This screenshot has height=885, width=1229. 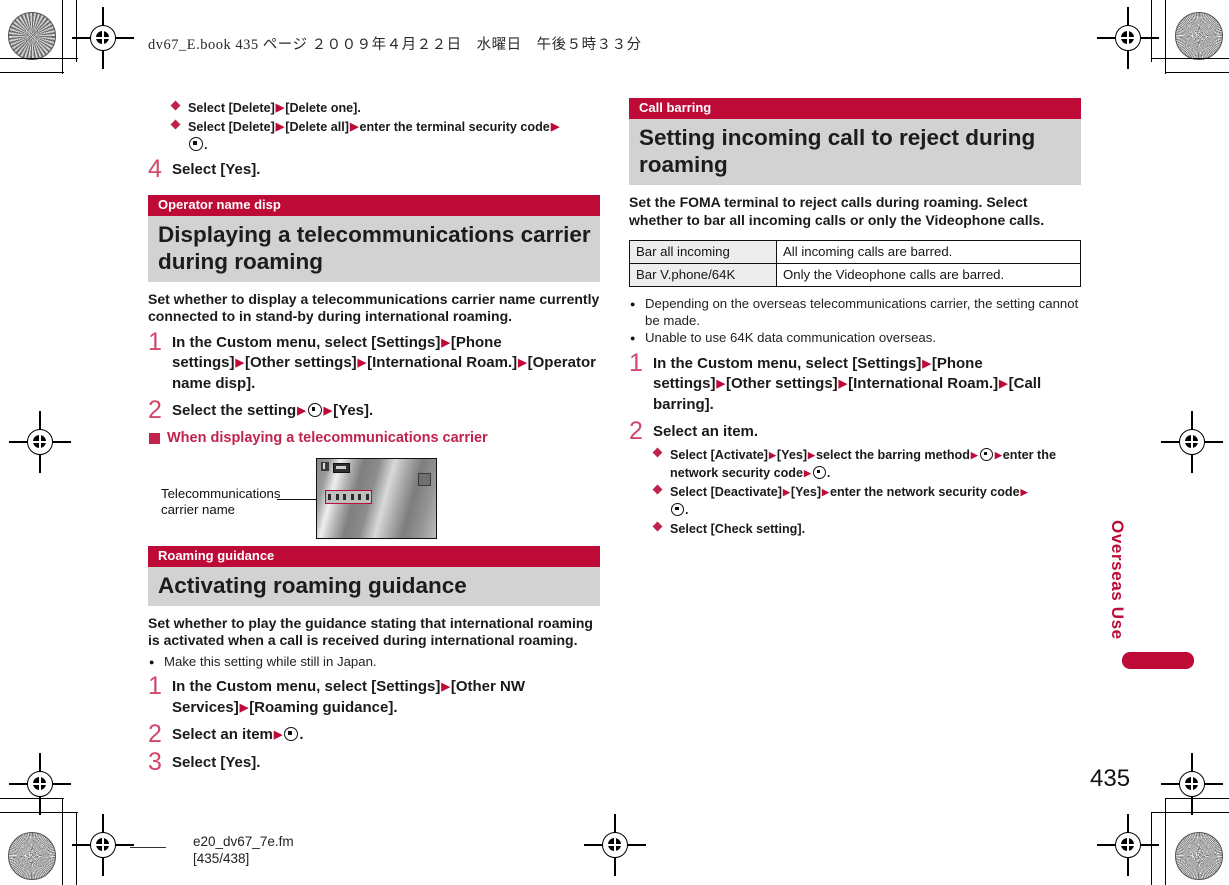 I want to click on table-cell-value: All incoming calls are barred., so click(x=928, y=252).